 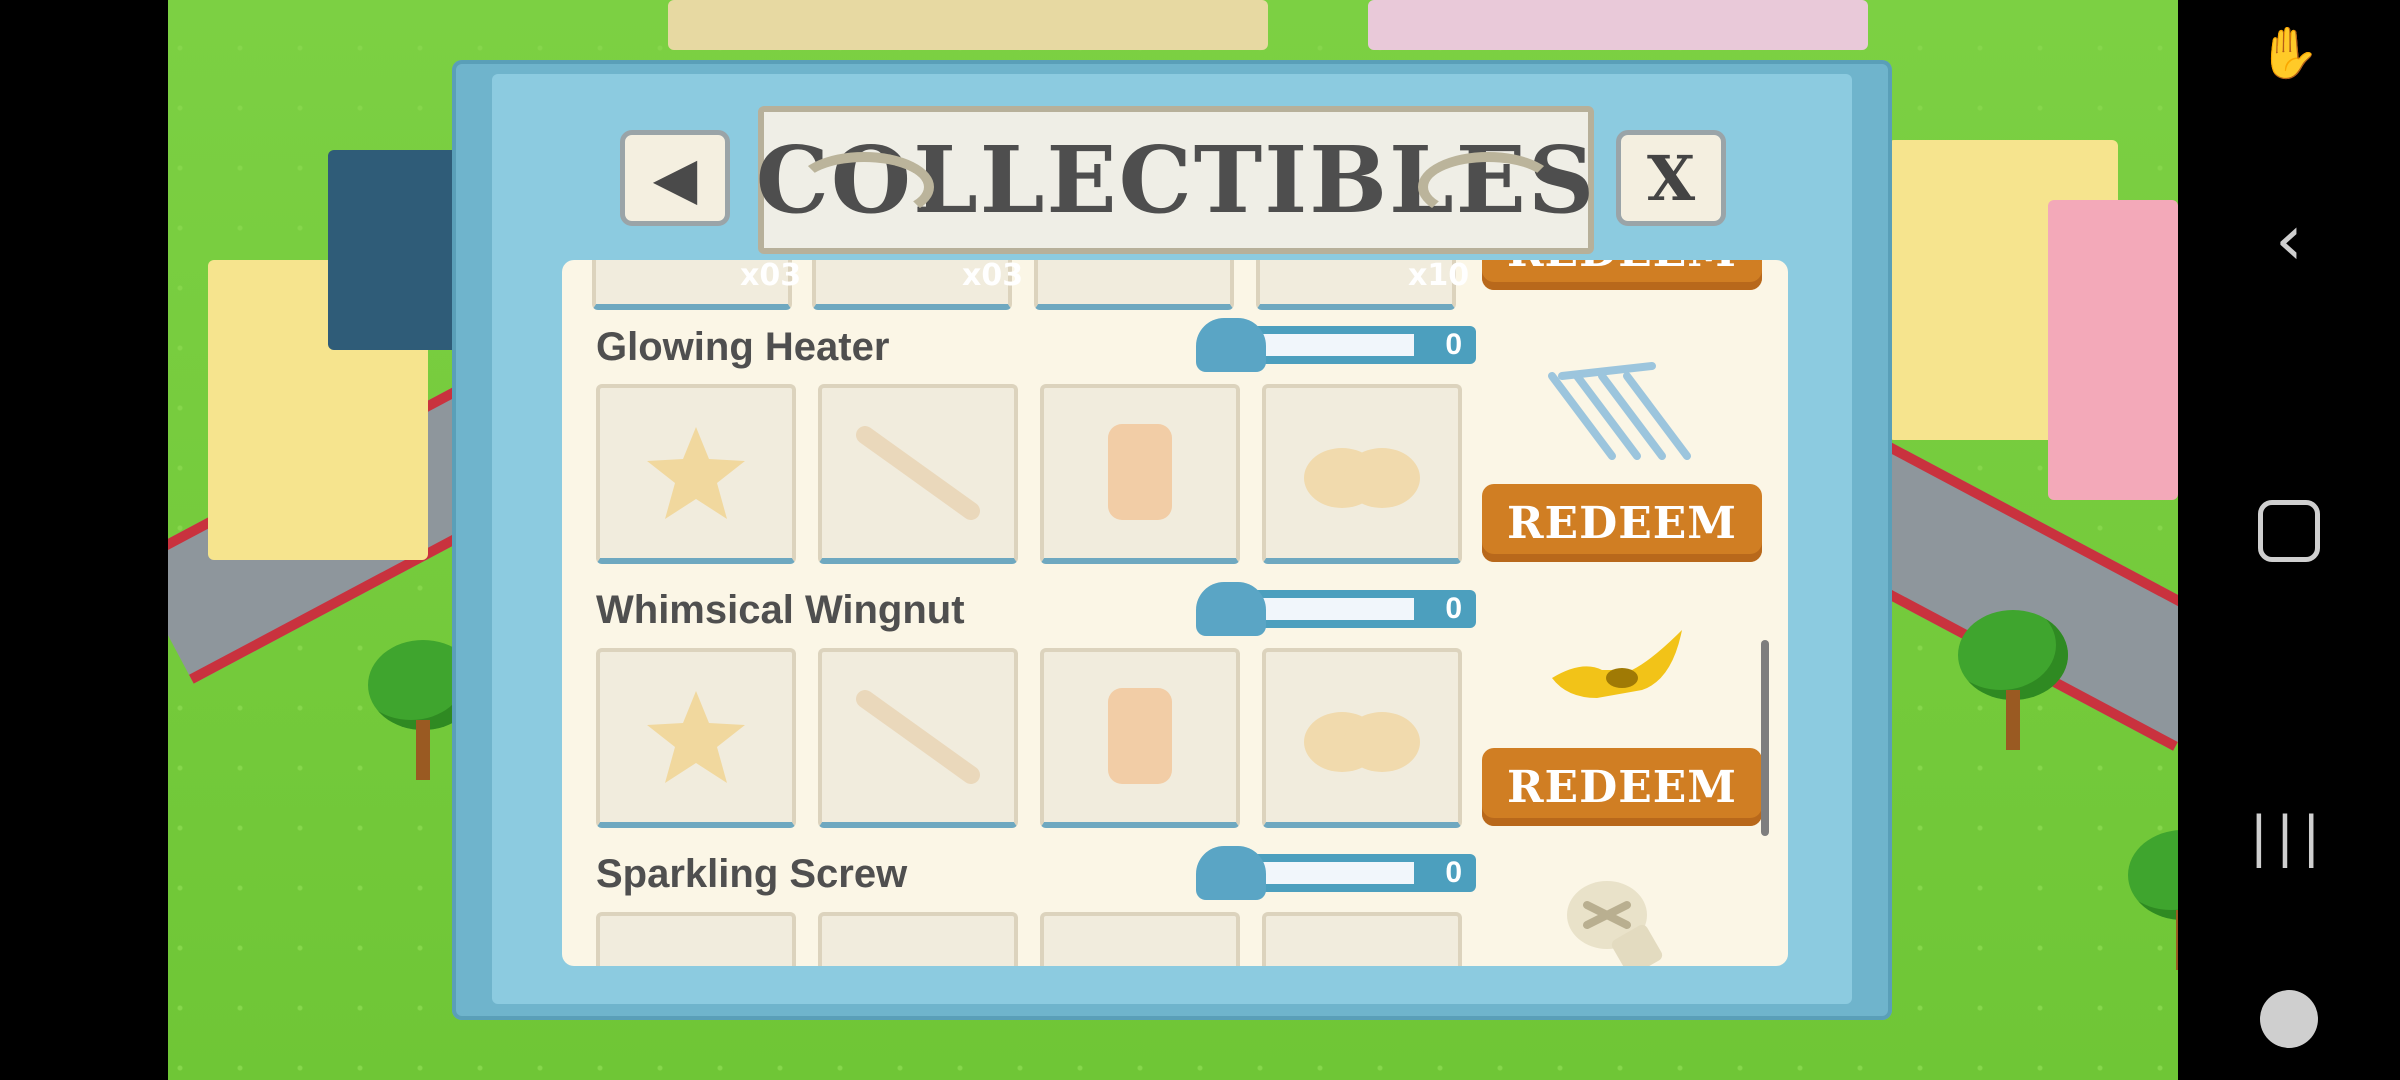 I want to click on scrollbar-thumb, so click(x=1765, y=738).